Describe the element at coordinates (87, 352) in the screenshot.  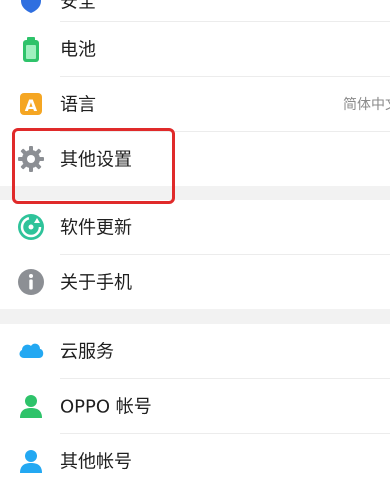
I see `settings-item-label: 云服务` at that location.